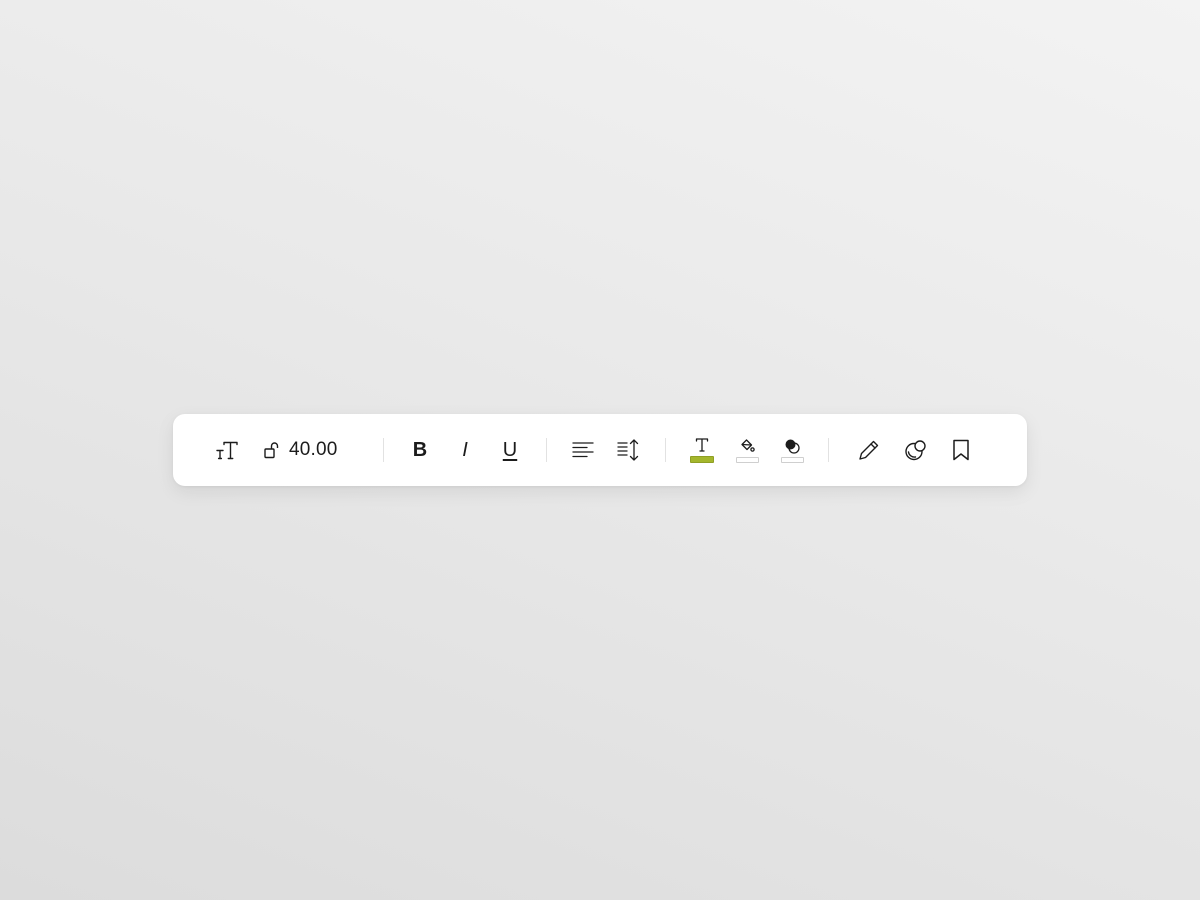 This screenshot has height=900, width=1200. Describe the element at coordinates (600, 450) in the screenshot. I see `text-formatting-toolbar: 40.00 B I U` at that location.